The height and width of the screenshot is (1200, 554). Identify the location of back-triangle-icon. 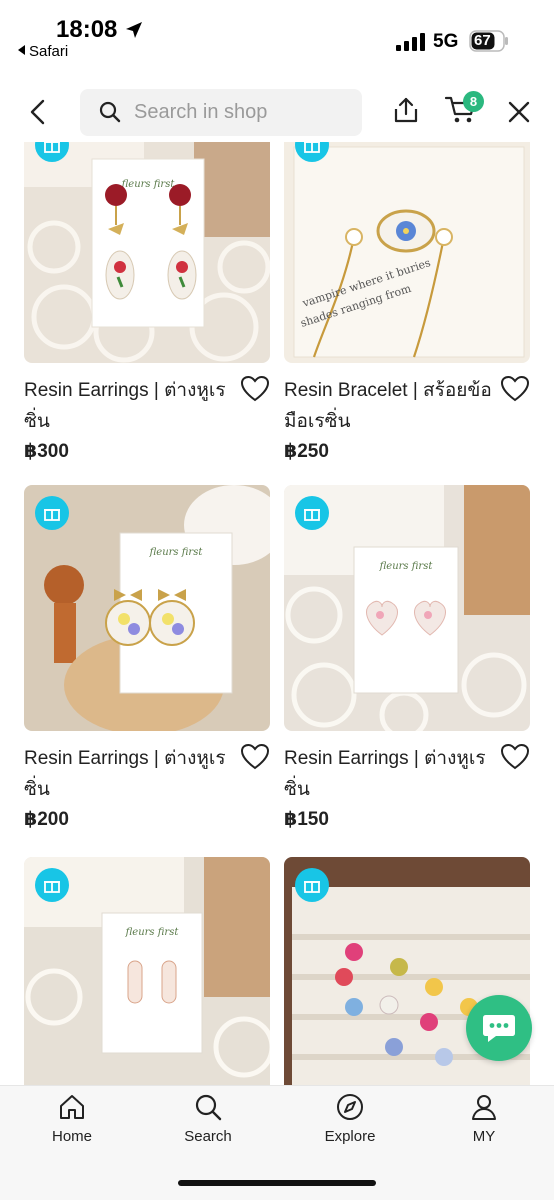
(21, 50).